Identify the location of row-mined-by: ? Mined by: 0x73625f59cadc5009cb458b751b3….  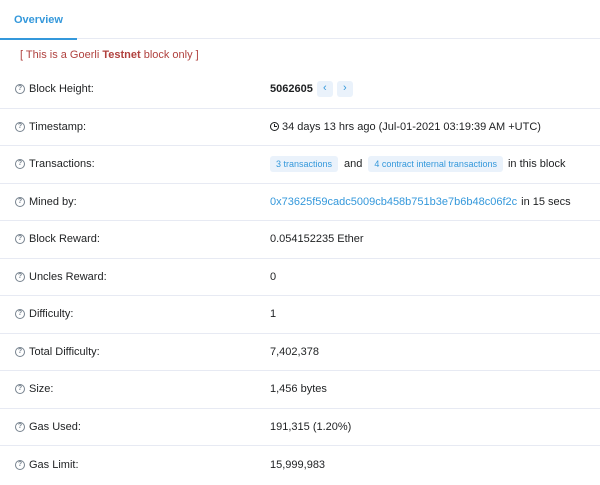
(300, 202).